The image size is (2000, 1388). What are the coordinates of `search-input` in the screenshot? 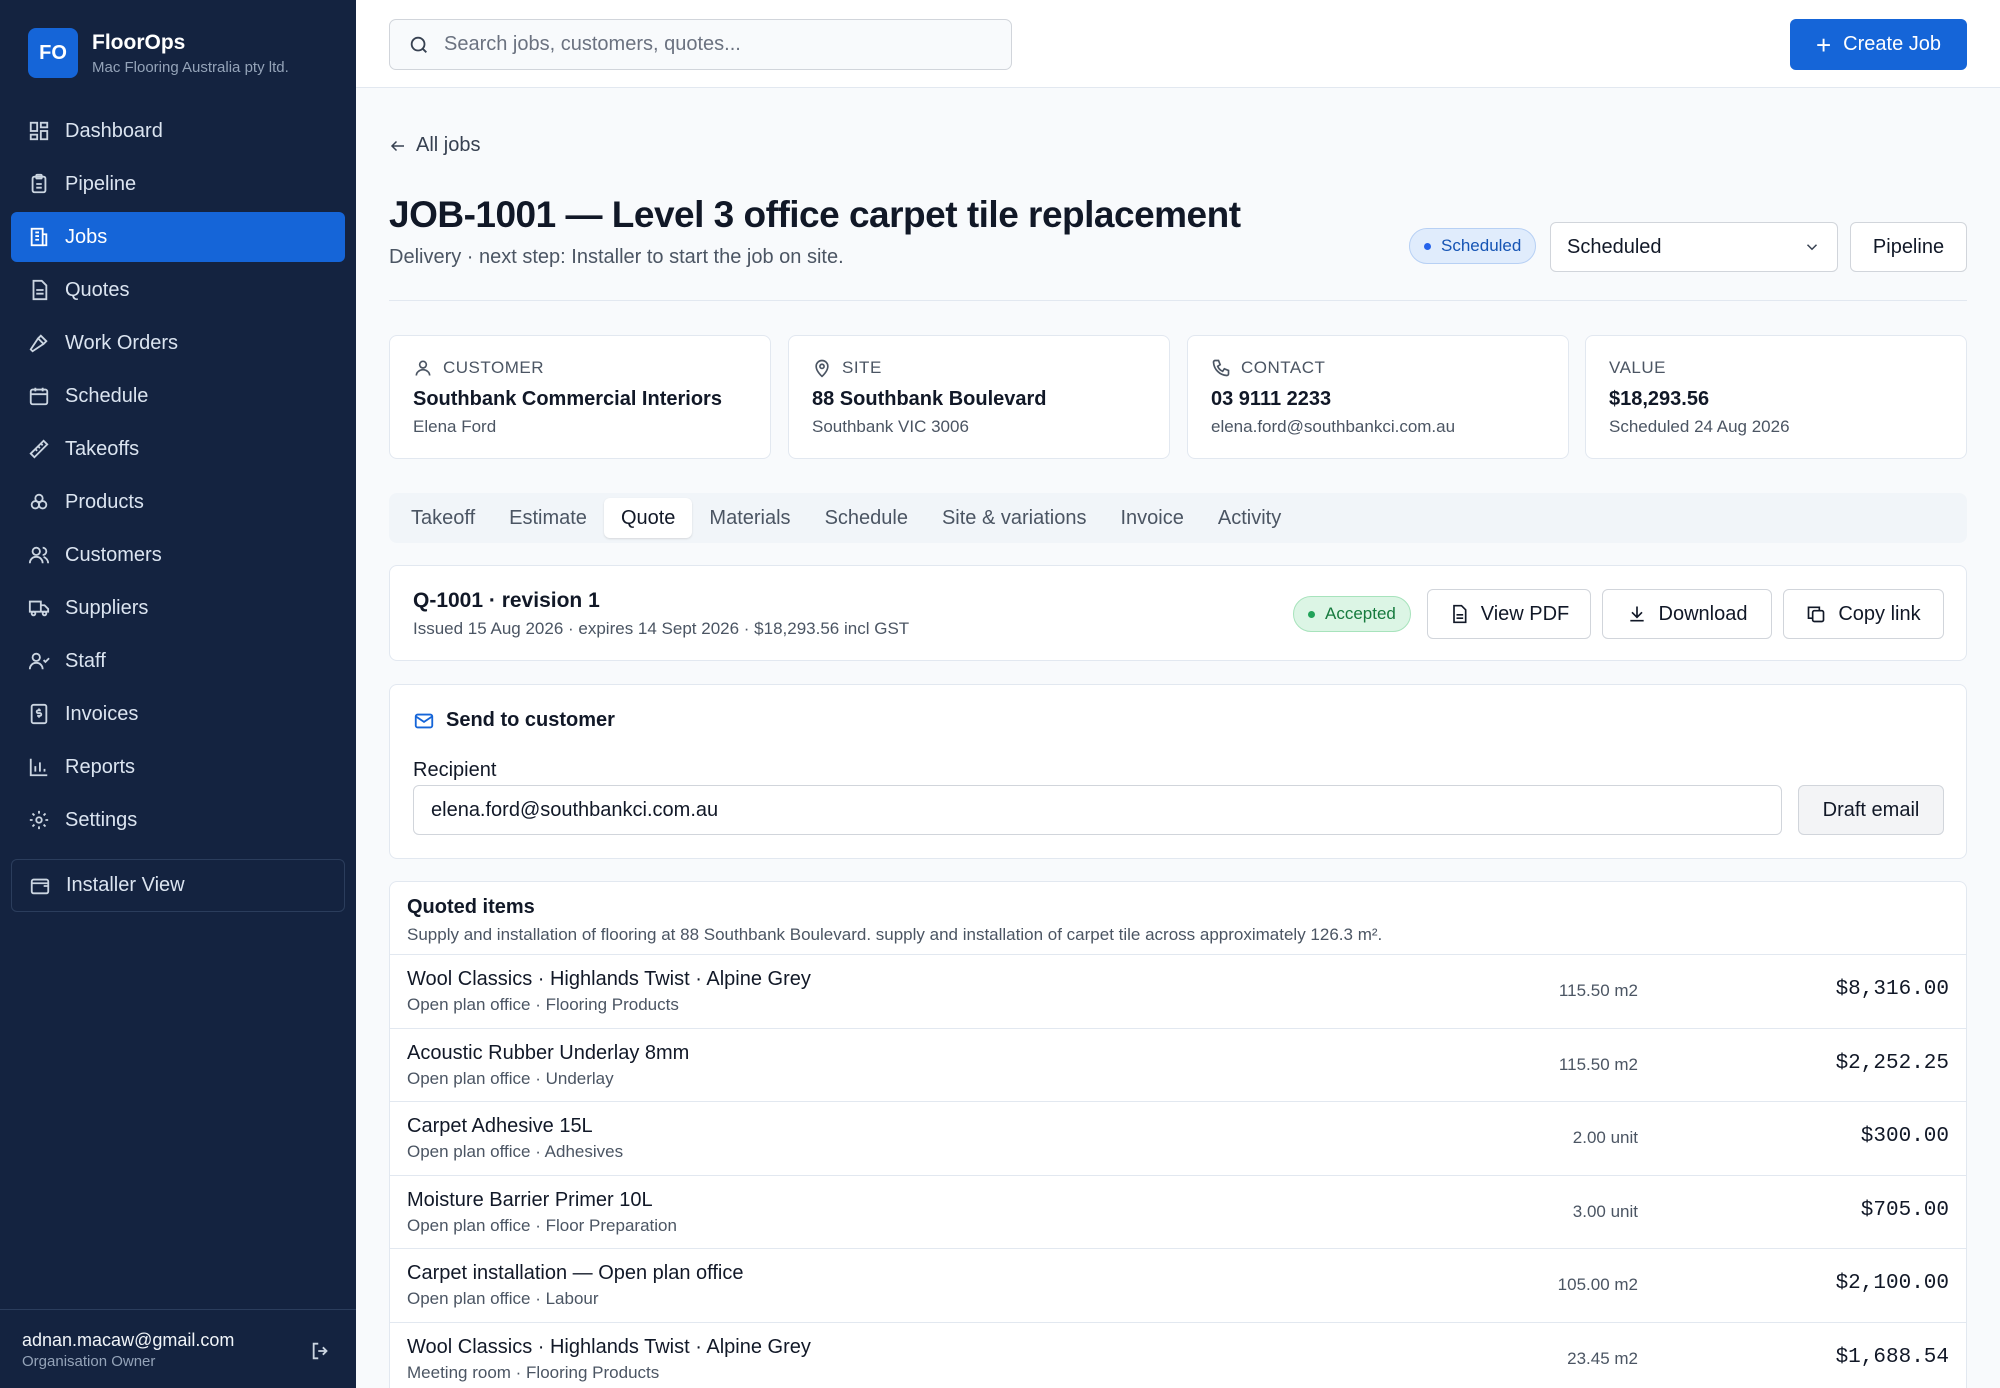 It's located at (714, 44).